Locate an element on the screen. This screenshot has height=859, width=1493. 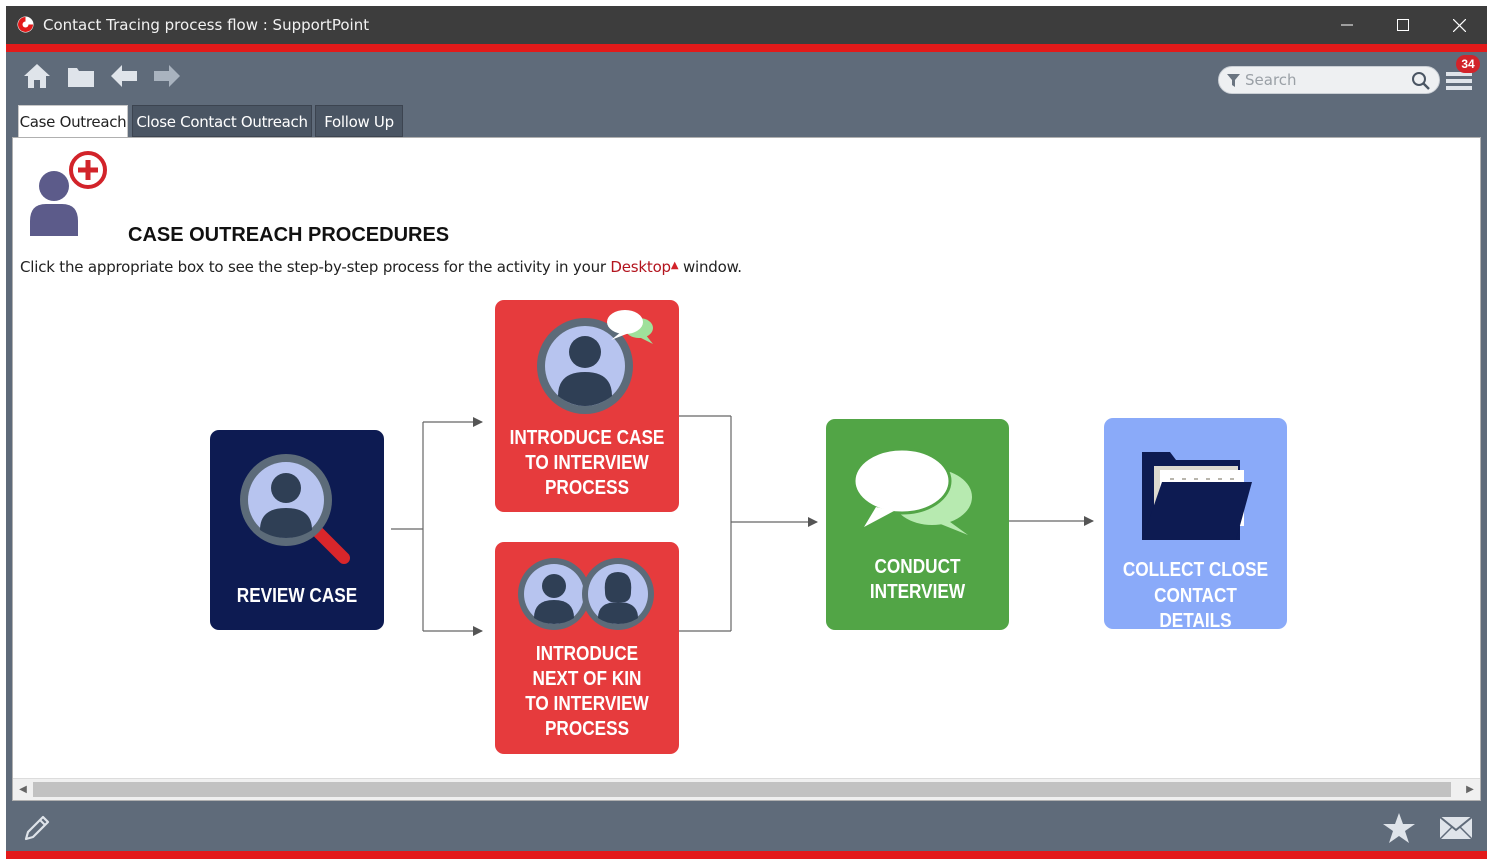
minimize-icon is located at coordinates (1347, 25).